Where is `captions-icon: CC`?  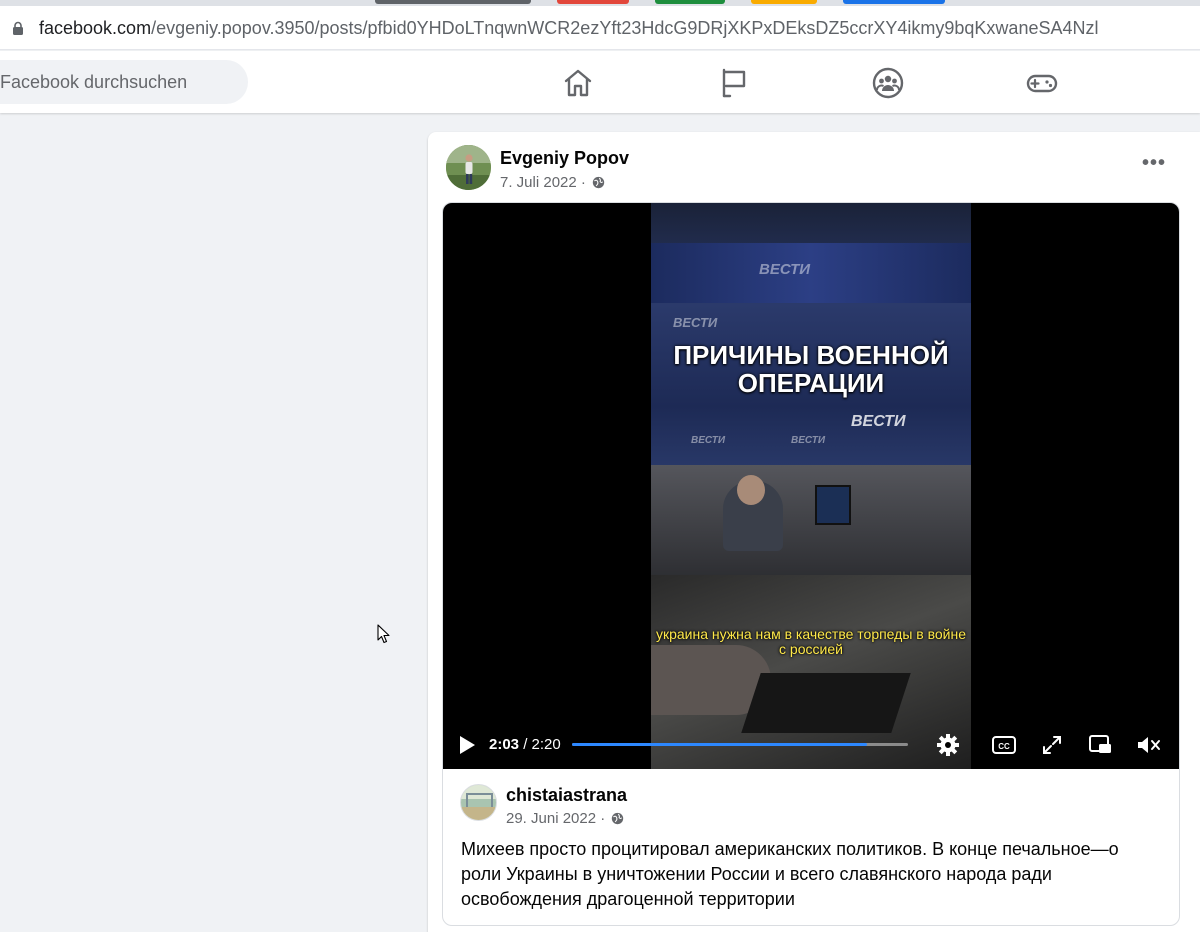
captions-icon: CC is located at coordinates (1004, 745).